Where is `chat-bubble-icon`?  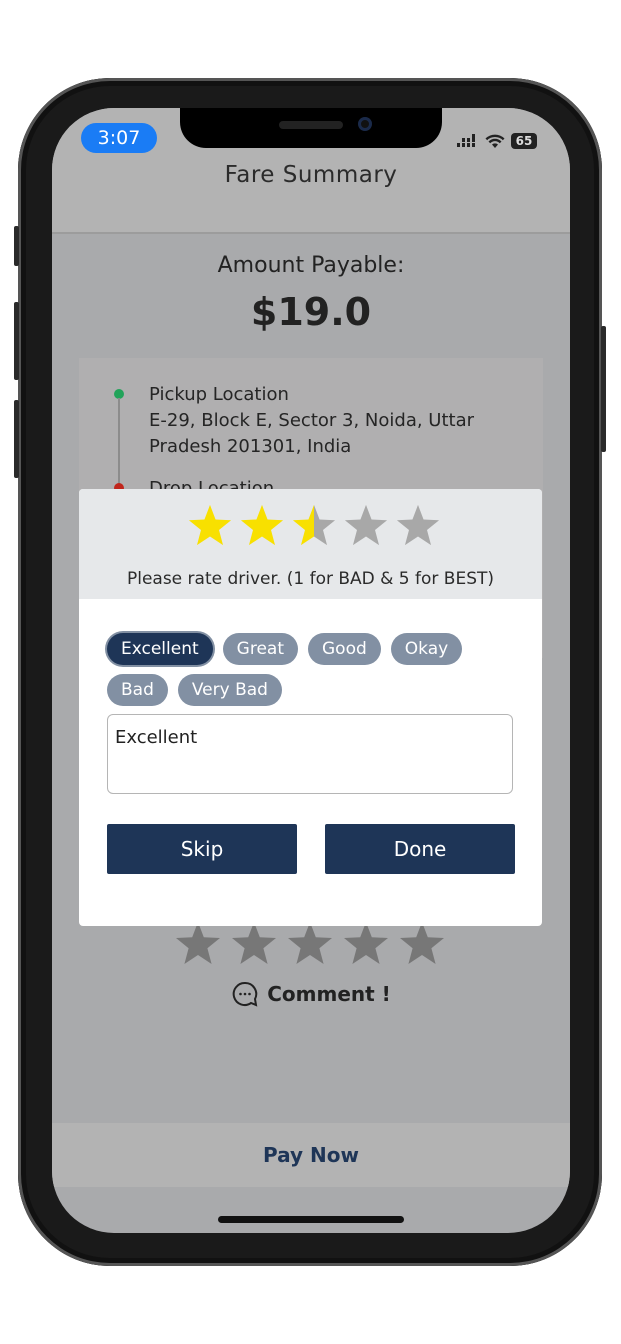 chat-bubble-icon is located at coordinates (245, 994).